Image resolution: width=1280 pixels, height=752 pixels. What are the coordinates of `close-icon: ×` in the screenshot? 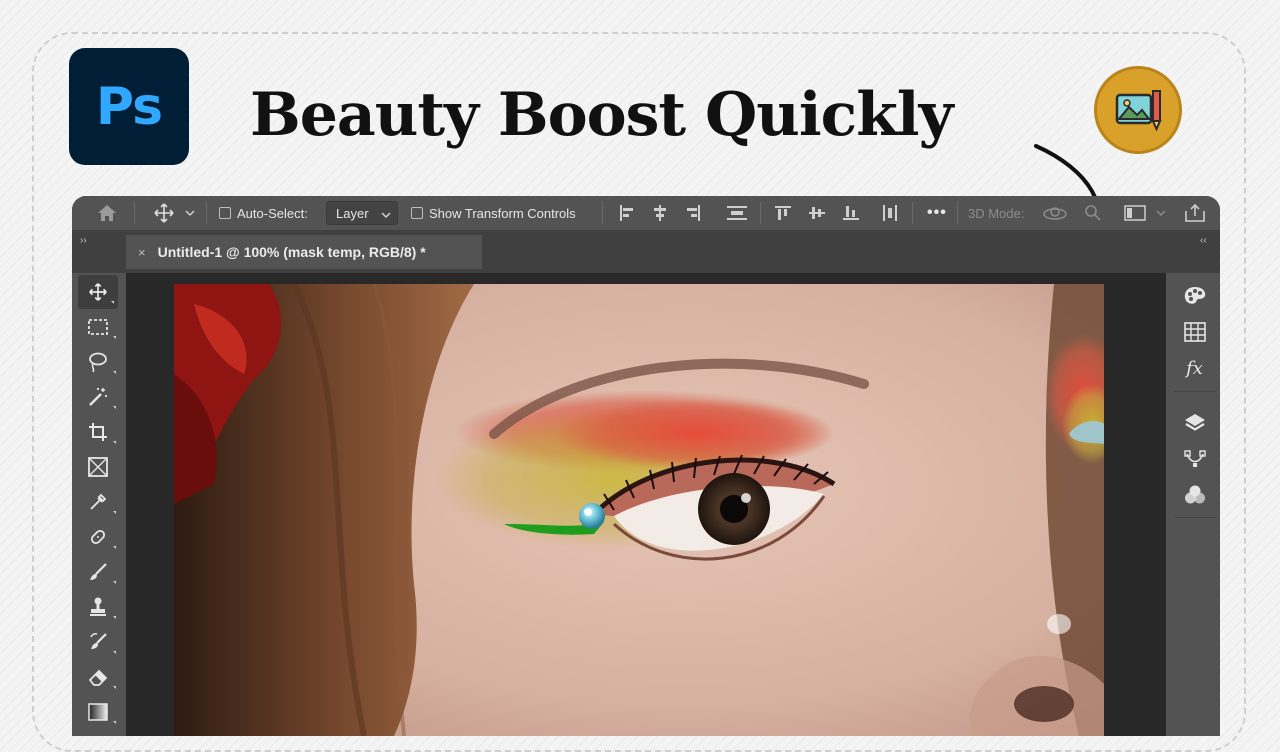 It's located at (142, 252).